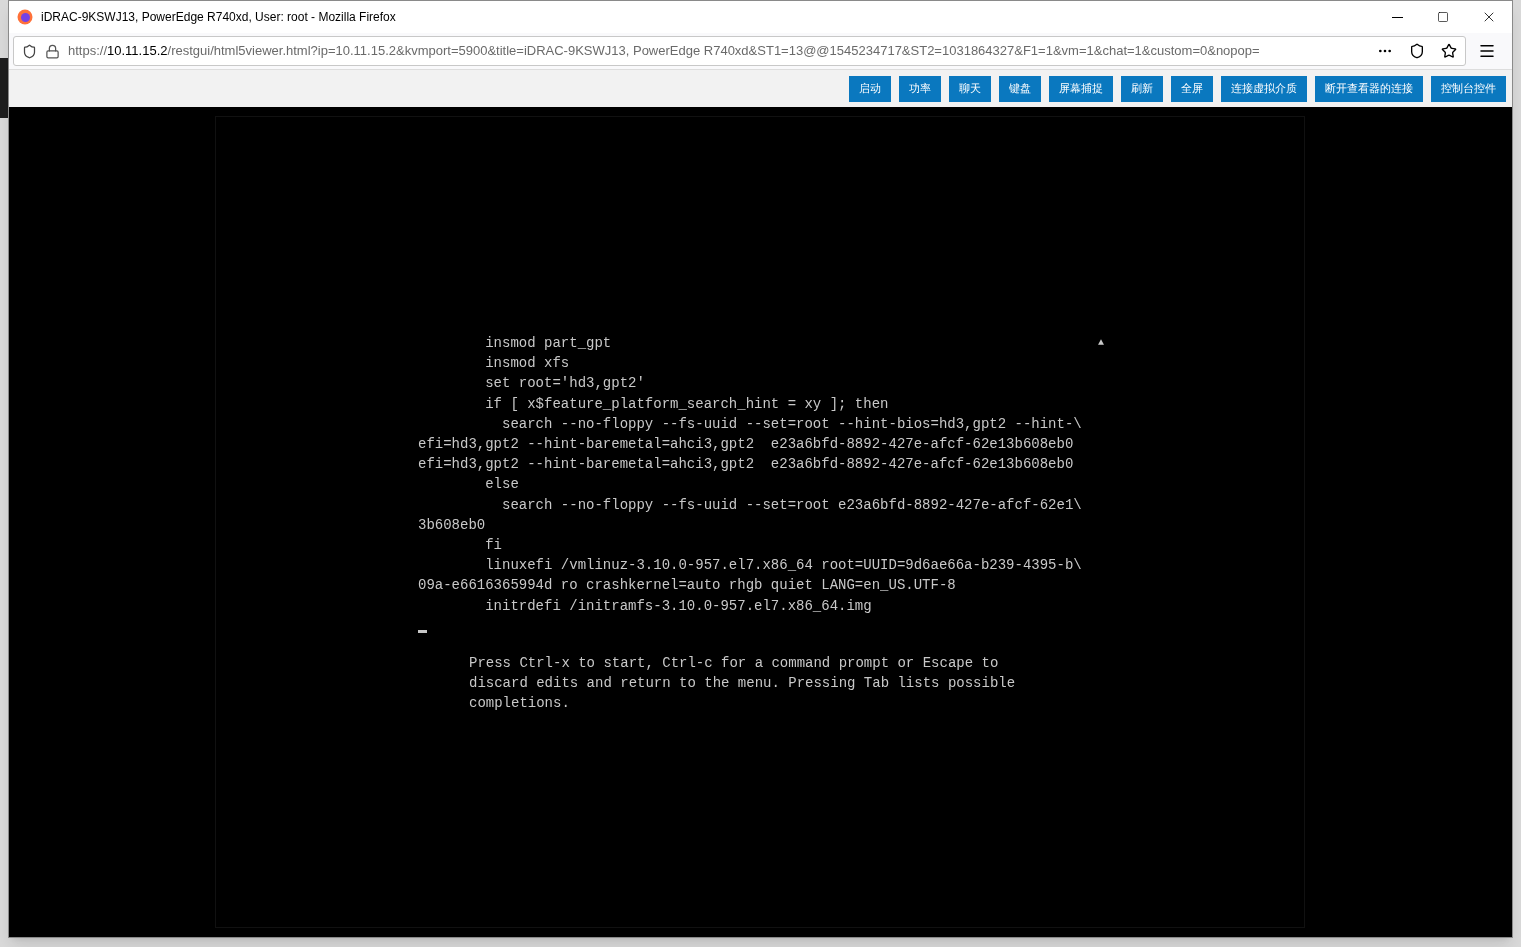 The height and width of the screenshot is (947, 1521). Describe the element at coordinates (493, 546) in the screenshot. I see `console-line: fi` at that location.